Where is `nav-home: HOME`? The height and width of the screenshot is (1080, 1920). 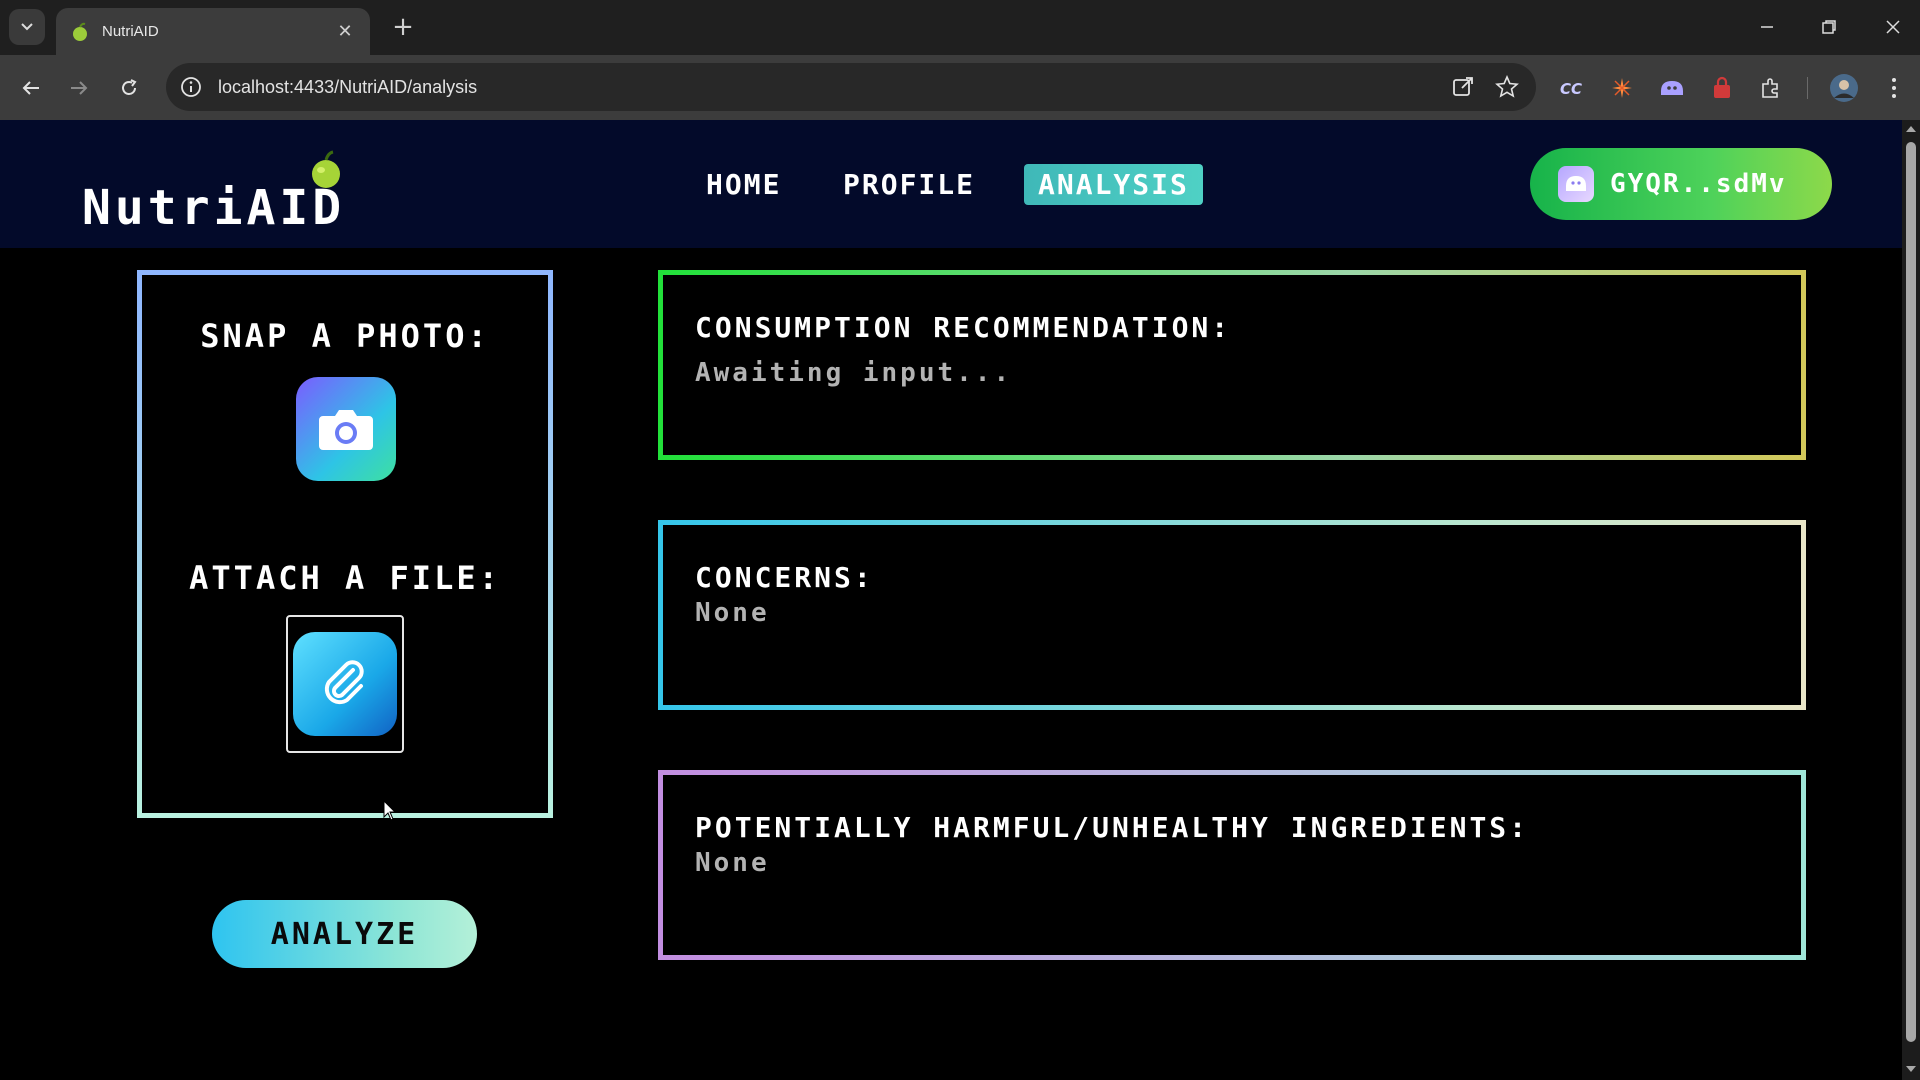 nav-home: HOME is located at coordinates (743, 184).